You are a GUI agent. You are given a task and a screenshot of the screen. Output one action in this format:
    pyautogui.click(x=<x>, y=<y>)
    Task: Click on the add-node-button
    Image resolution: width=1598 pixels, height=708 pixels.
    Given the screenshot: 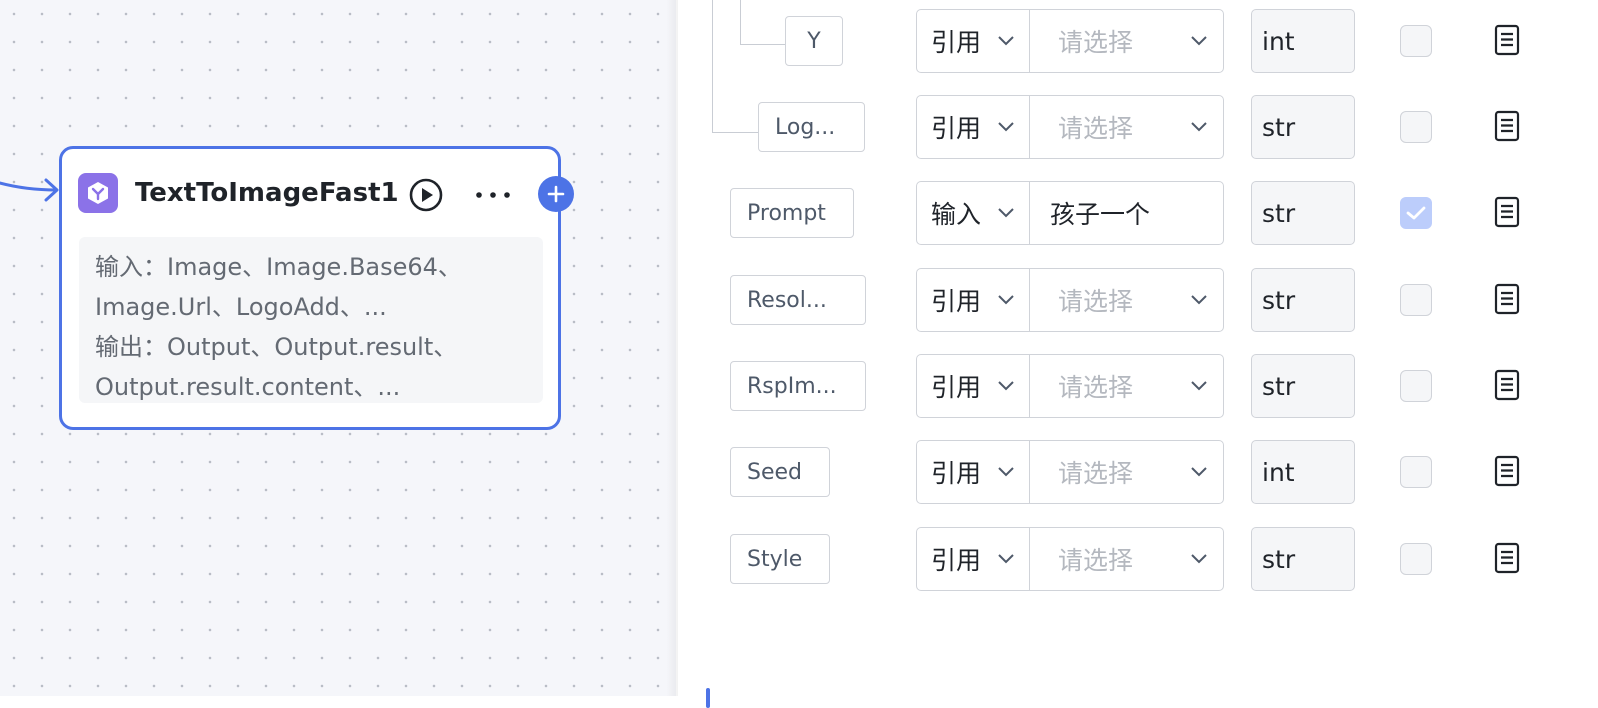 What is the action you would take?
    pyautogui.click(x=556, y=194)
    